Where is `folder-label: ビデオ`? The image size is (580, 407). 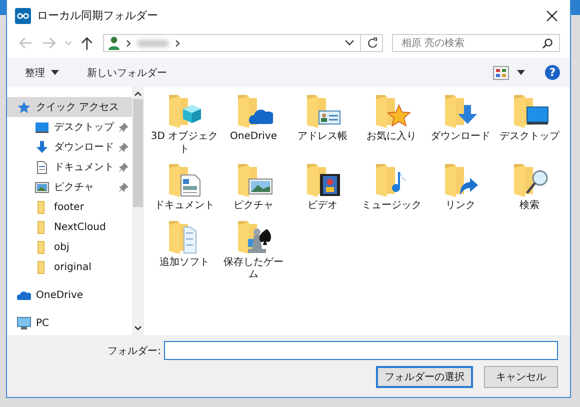 folder-label: ビデオ is located at coordinates (322, 206).